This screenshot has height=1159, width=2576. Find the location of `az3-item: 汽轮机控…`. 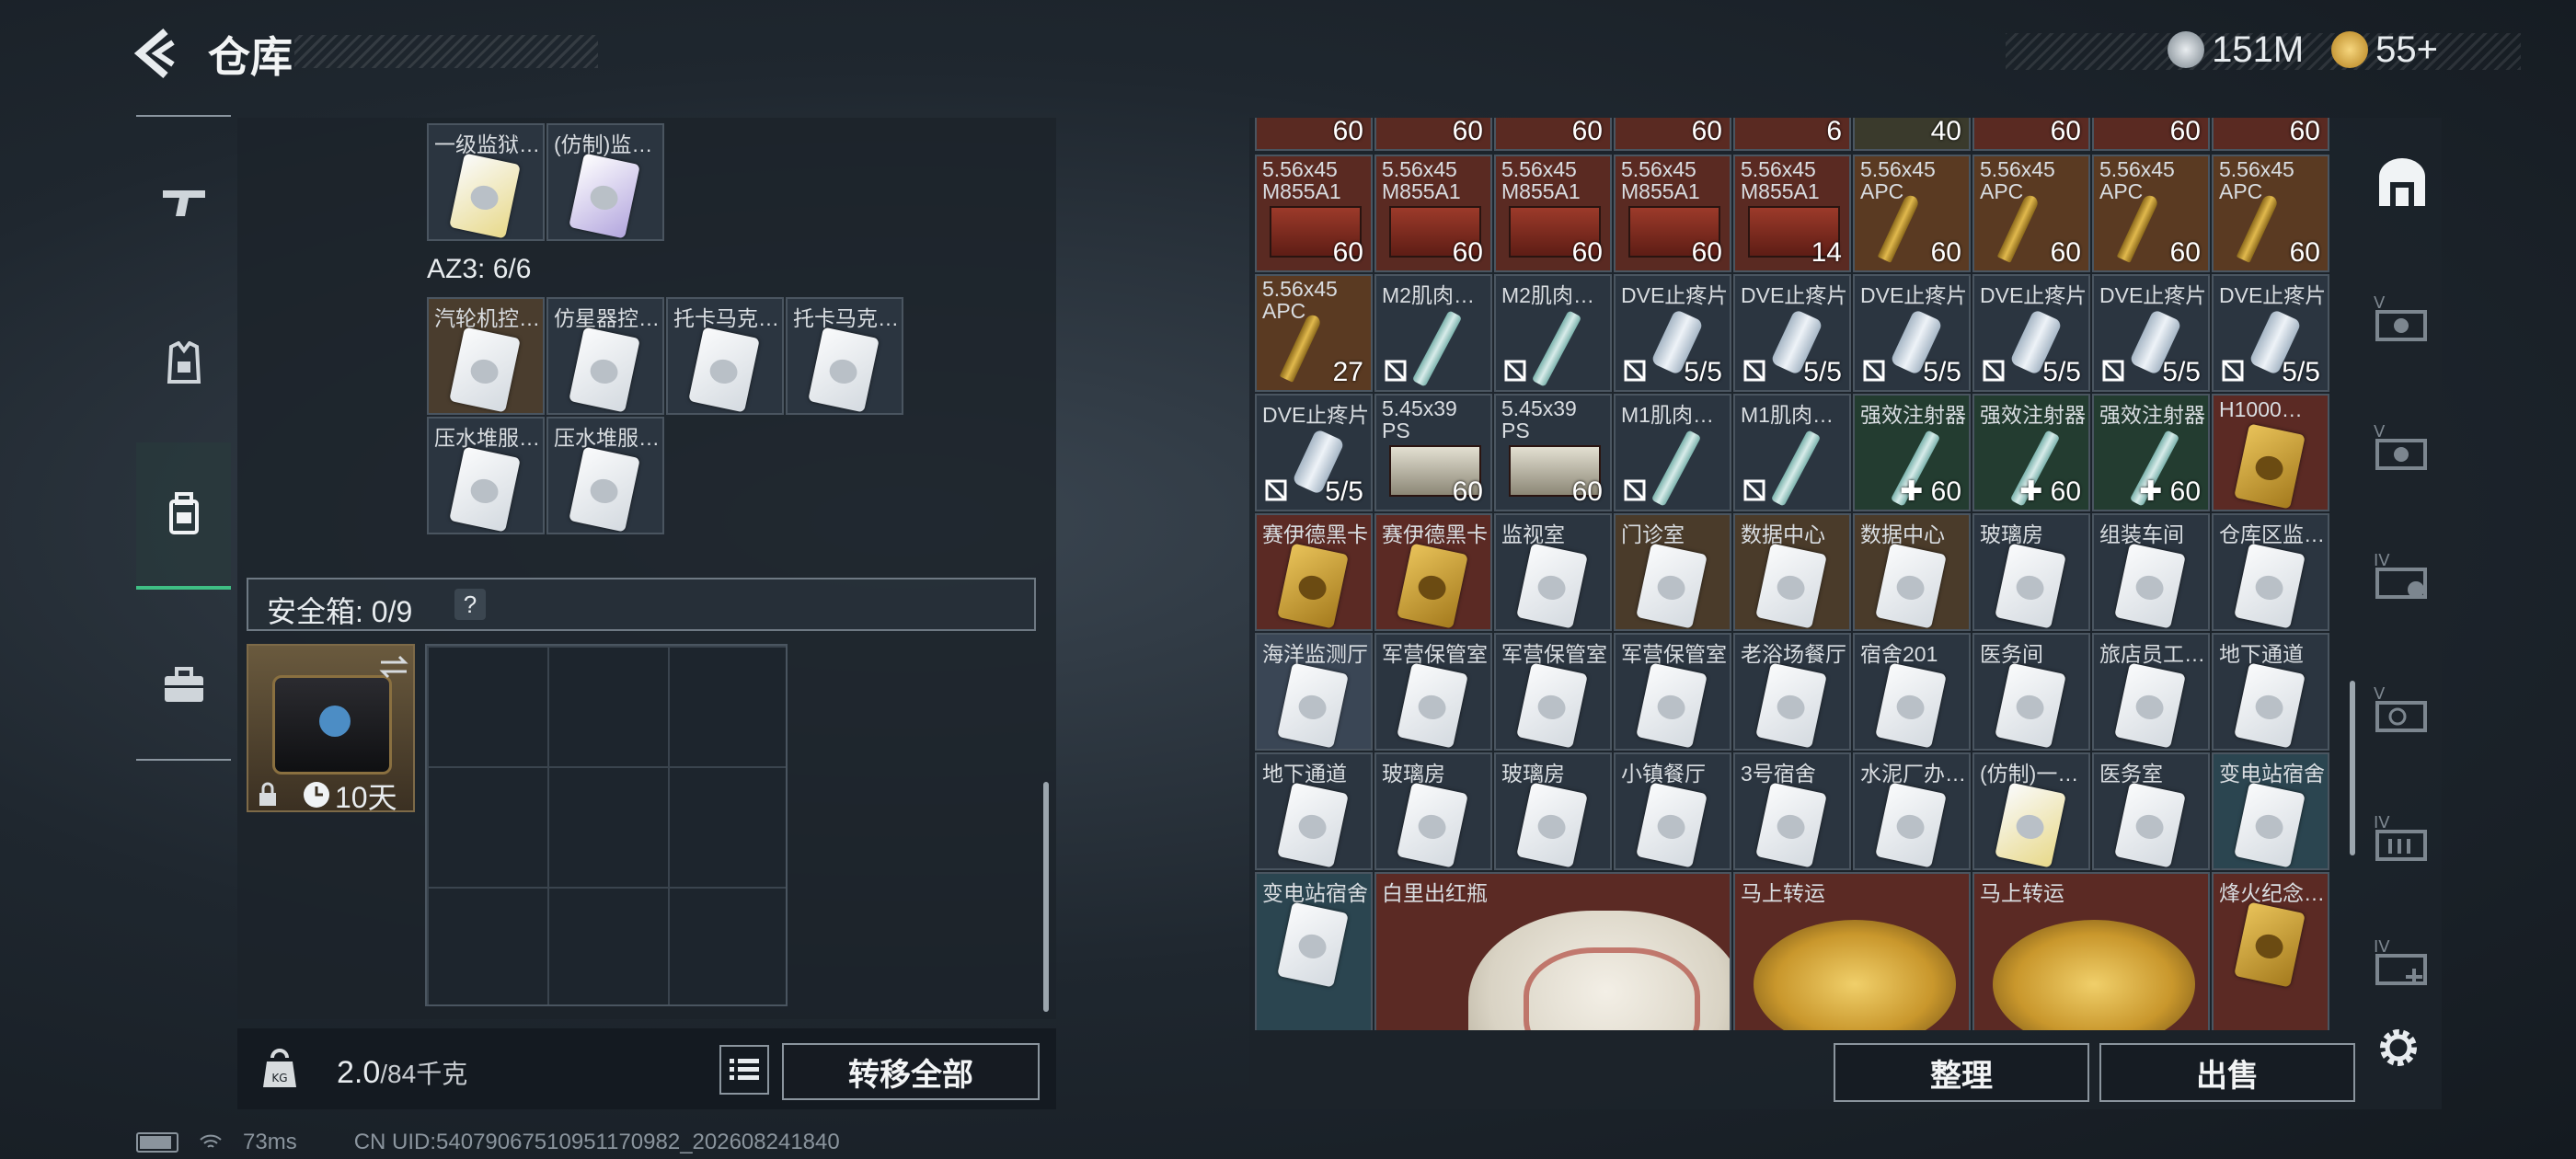

az3-item: 汽轮机控… is located at coordinates (486, 356).